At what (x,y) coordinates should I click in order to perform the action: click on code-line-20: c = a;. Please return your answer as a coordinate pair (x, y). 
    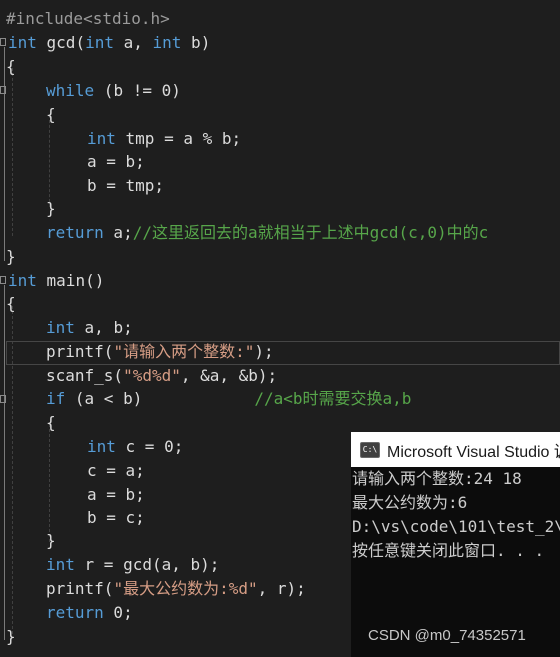
    Looking at the image, I should click on (116, 471).